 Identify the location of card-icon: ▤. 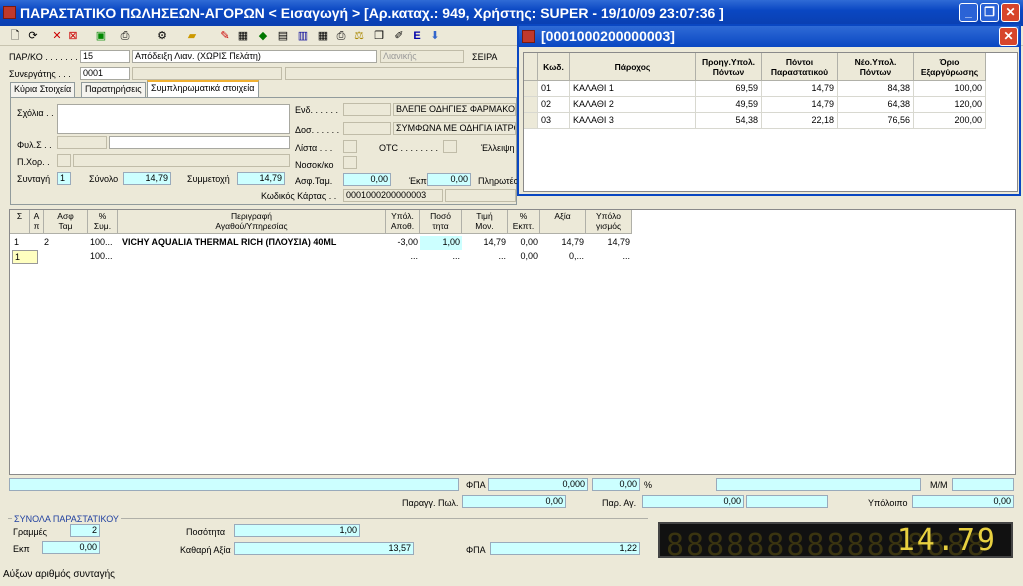
(283, 36).